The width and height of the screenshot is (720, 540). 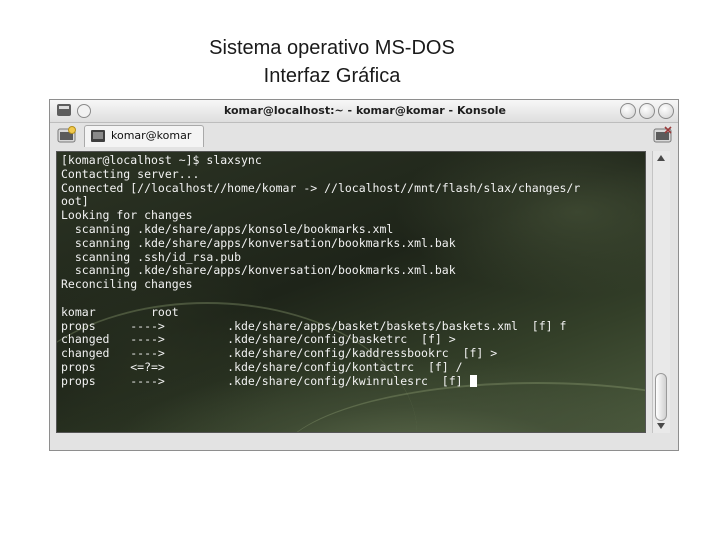 I want to click on window-menu-icon, so click(x=64, y=110).